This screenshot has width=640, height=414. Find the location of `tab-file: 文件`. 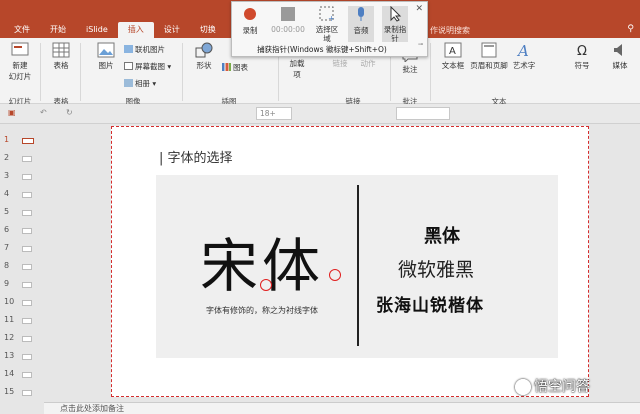

tab-file: 文件 is located at coordinates (22, 30).